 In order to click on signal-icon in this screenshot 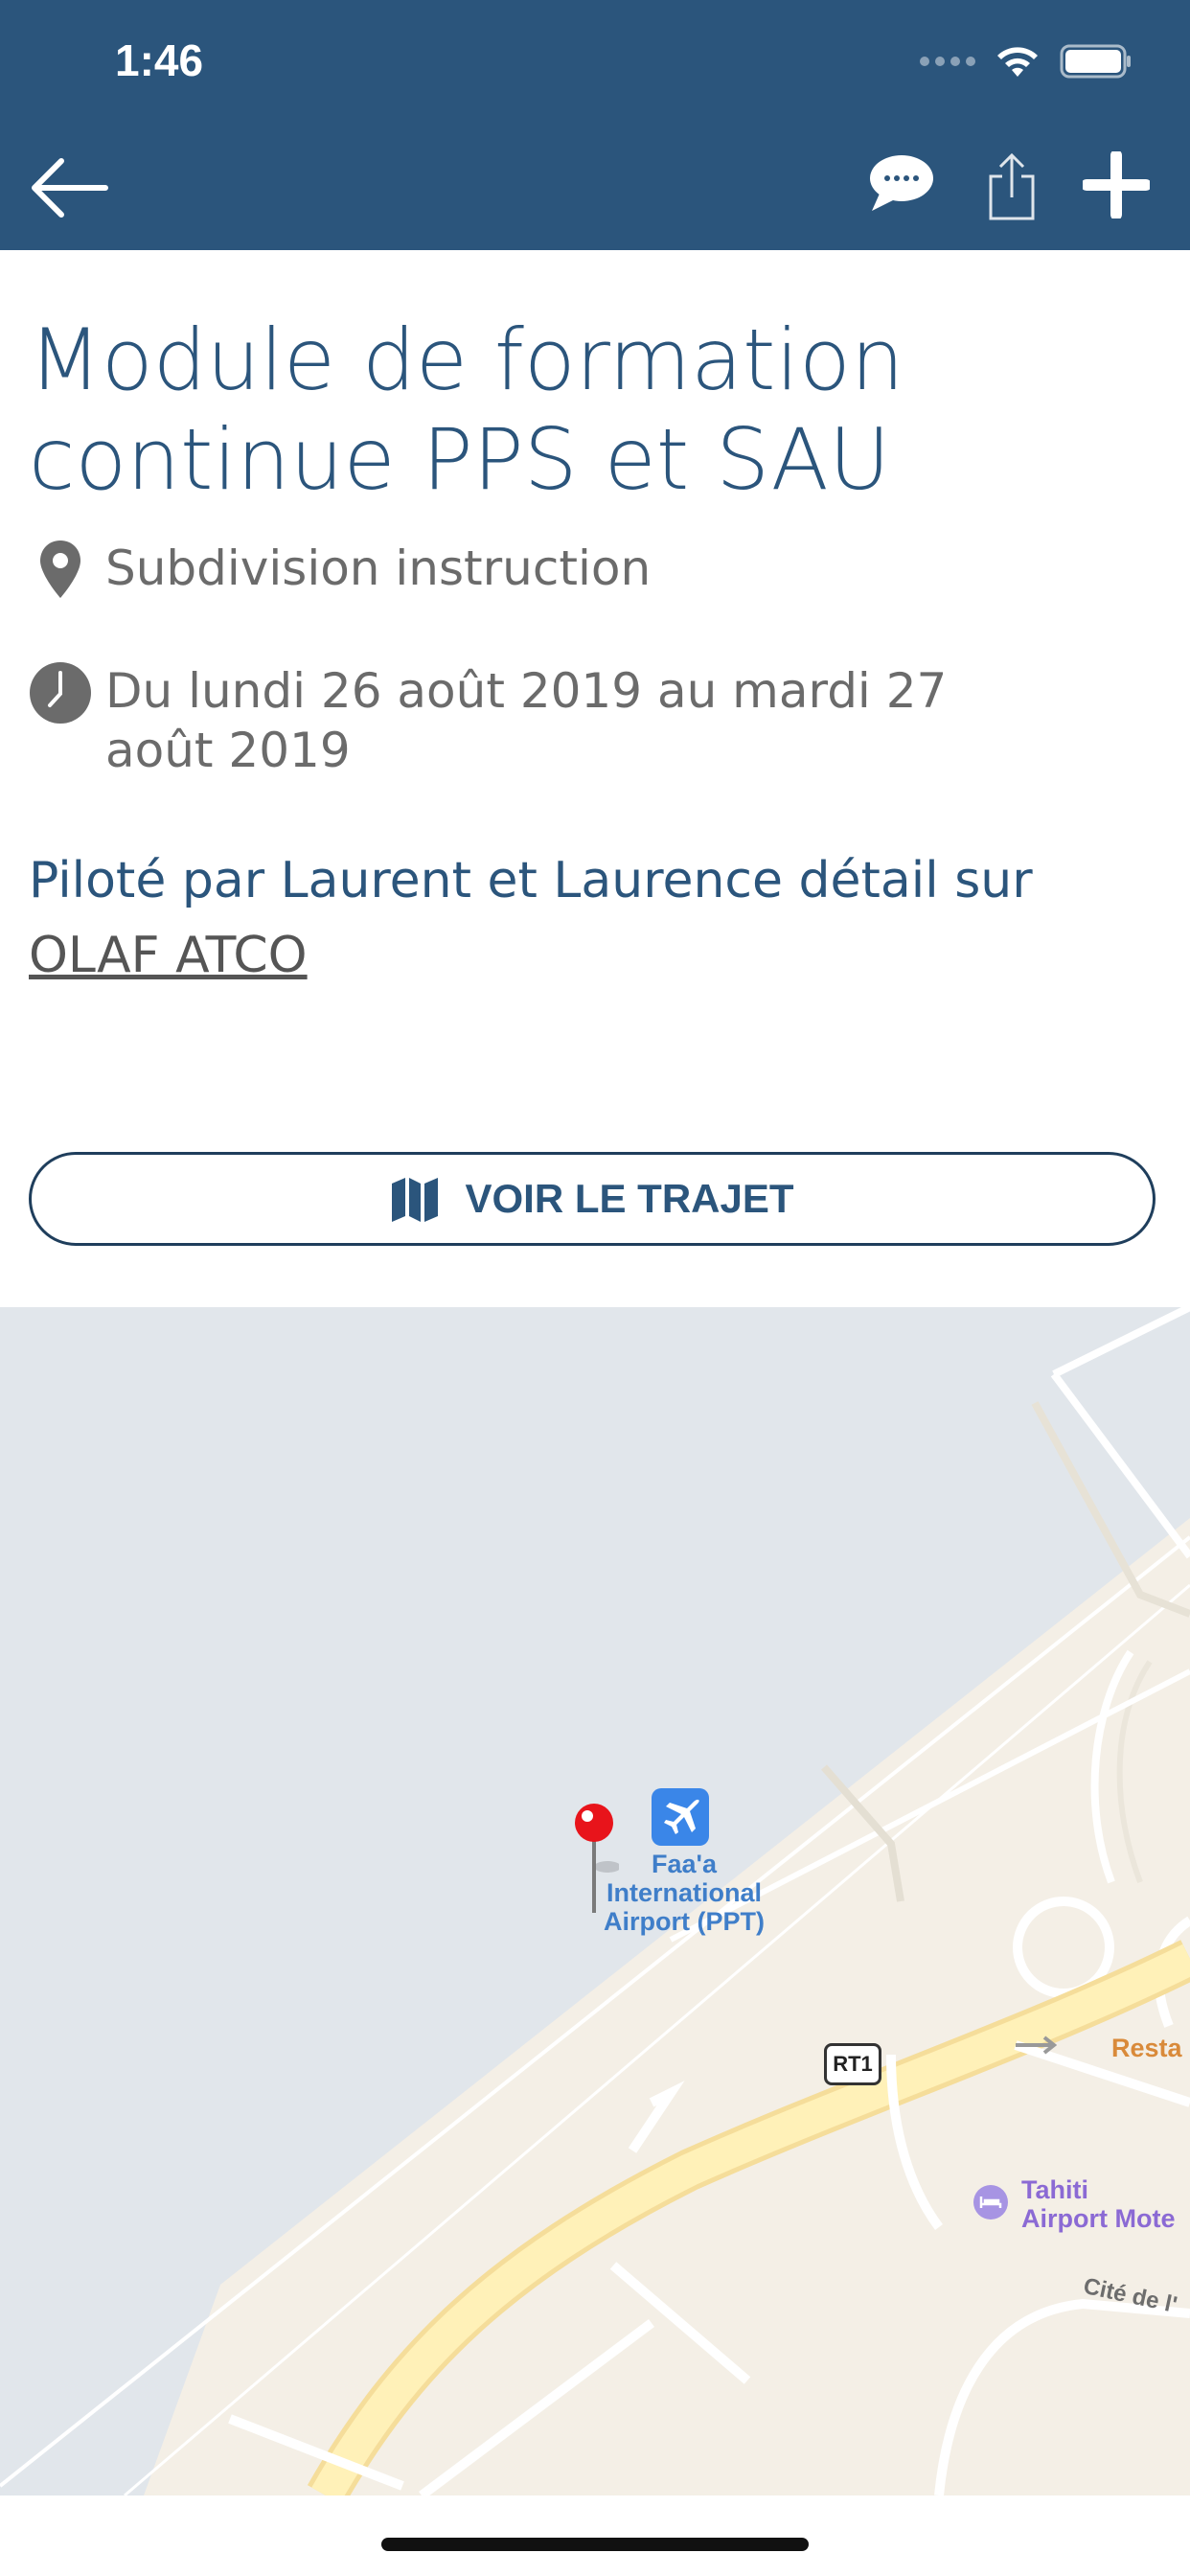, I will do `click(948, 62)`.